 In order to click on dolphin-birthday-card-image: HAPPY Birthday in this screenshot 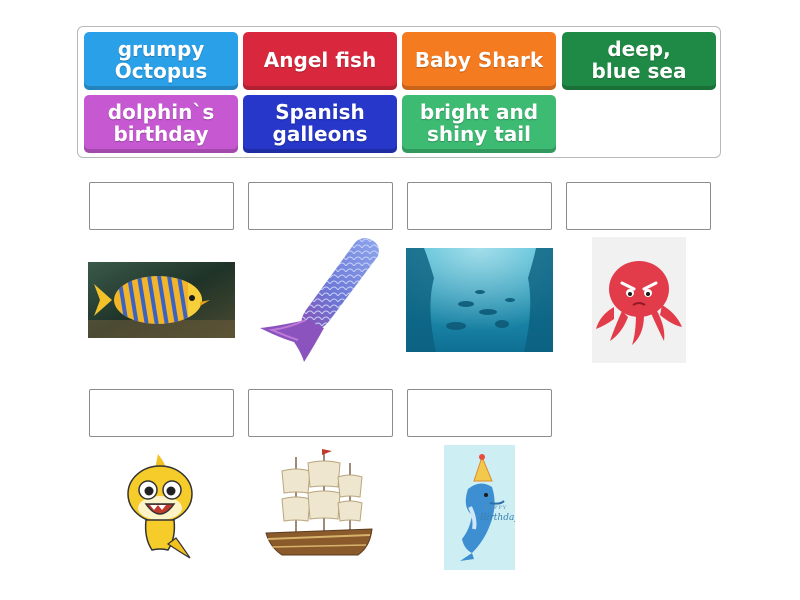, I will do `click(479, 507)`.